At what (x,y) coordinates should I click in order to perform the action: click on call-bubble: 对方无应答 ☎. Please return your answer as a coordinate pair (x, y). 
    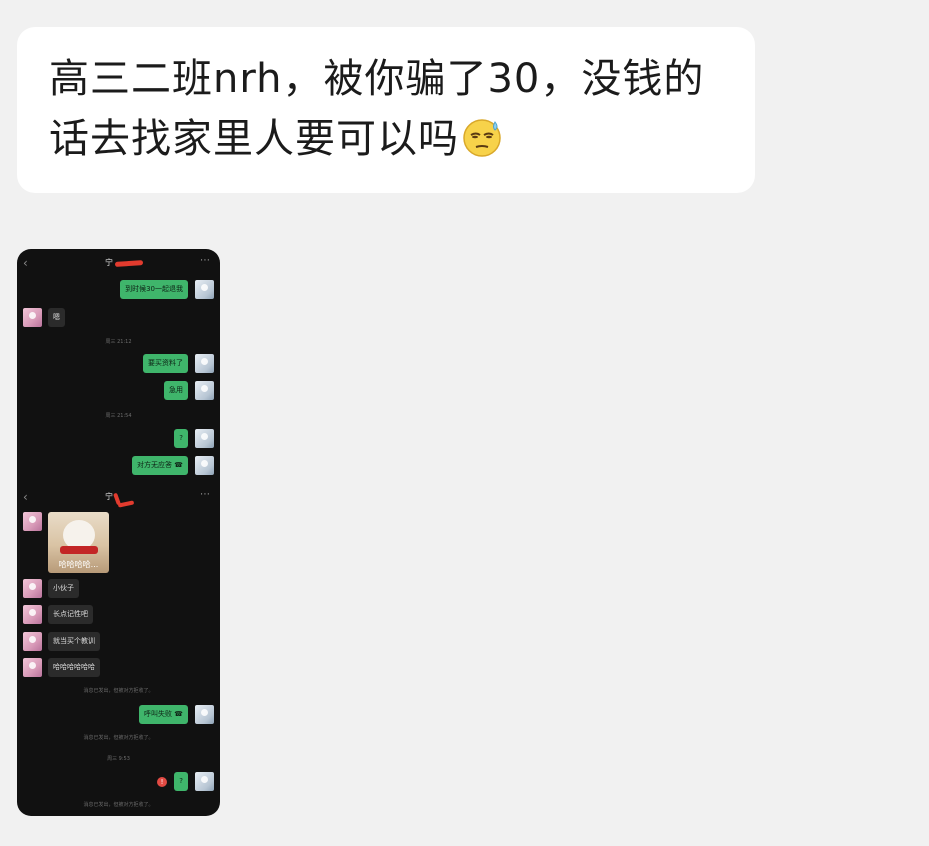
    Looking at the image, I should click on (160, 465).